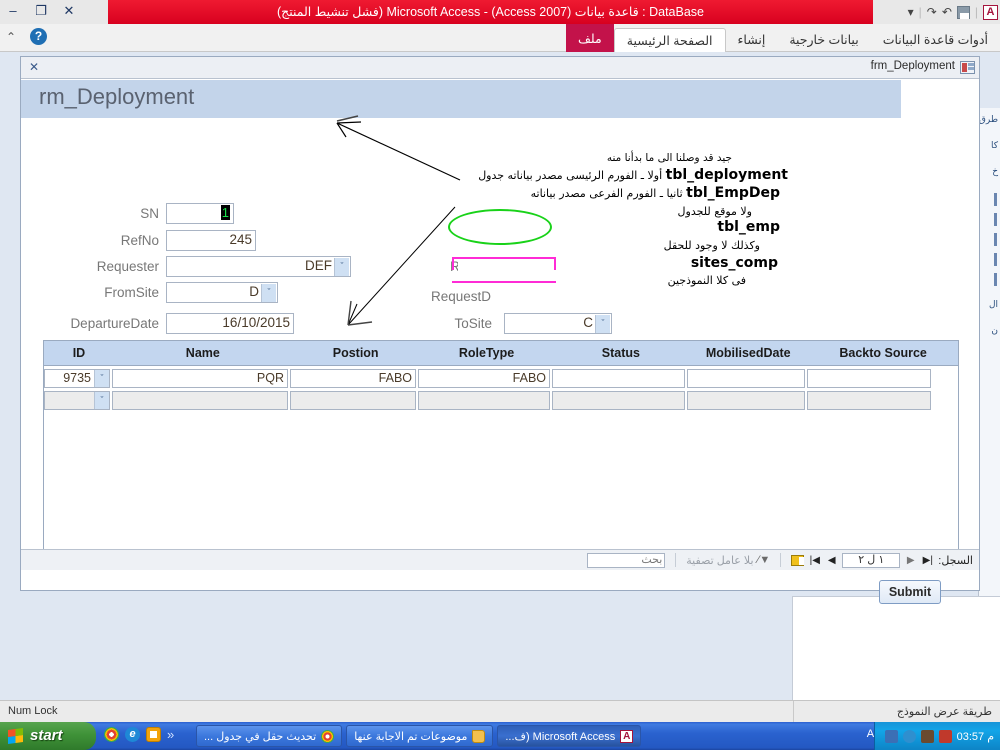  What do you see at coordinates (871, 560) in the screenshot?
I see `record-position-box: ١ ل ٢` at bounding box center [871, 560].